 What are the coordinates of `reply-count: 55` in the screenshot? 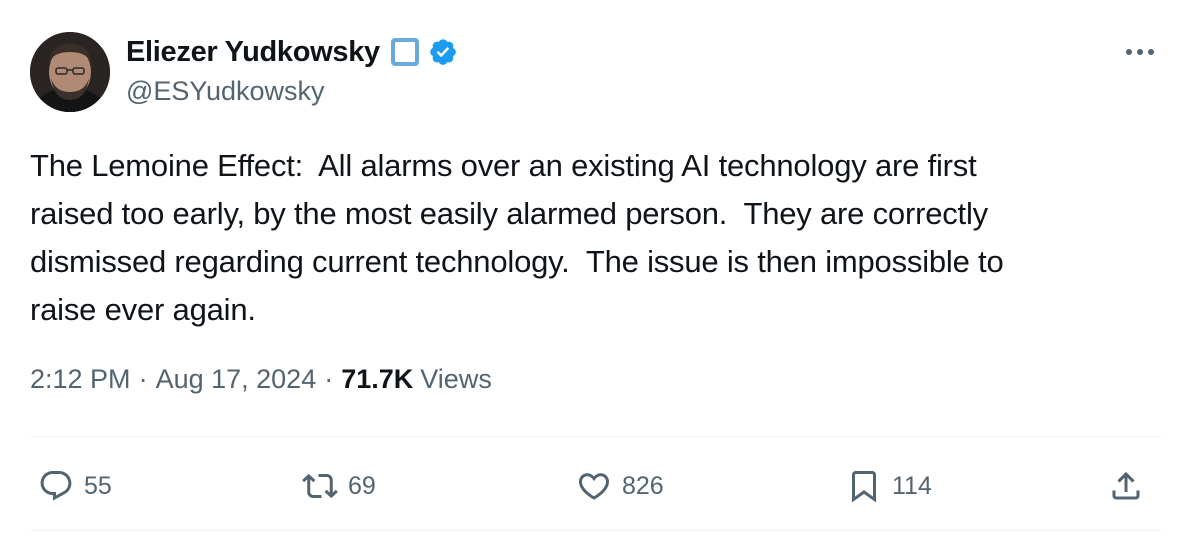 It's located at (98, 485).